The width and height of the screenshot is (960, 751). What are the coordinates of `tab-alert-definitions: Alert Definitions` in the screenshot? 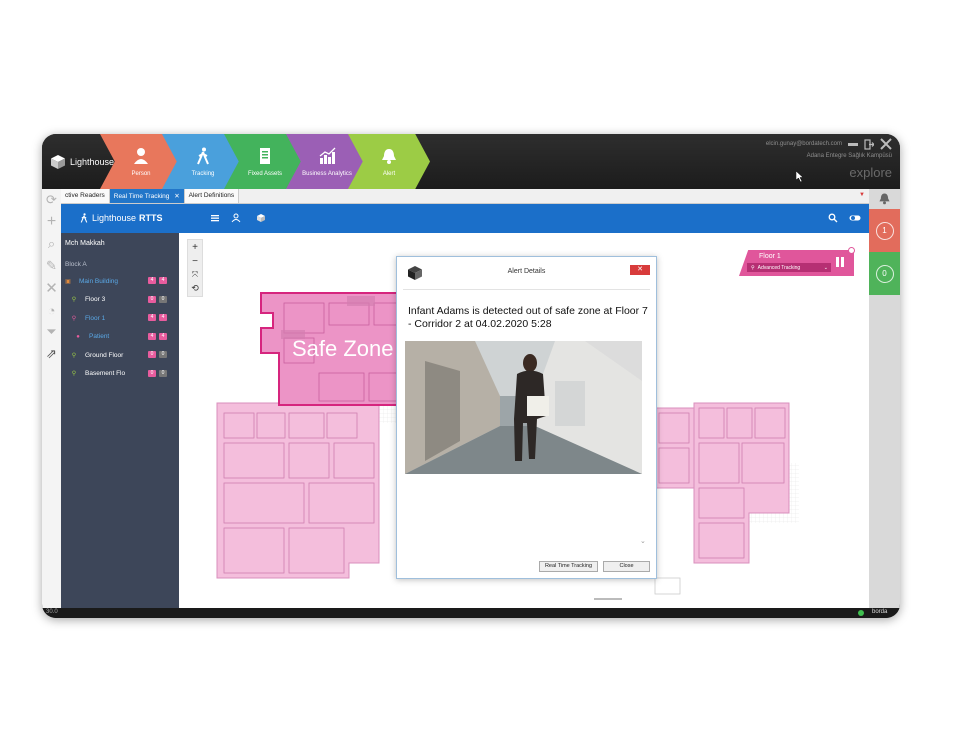 It's located at (212, 196).